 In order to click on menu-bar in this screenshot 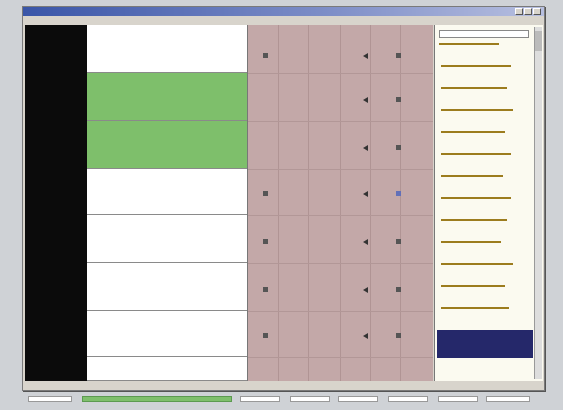, I will do `click(283, 20)`.